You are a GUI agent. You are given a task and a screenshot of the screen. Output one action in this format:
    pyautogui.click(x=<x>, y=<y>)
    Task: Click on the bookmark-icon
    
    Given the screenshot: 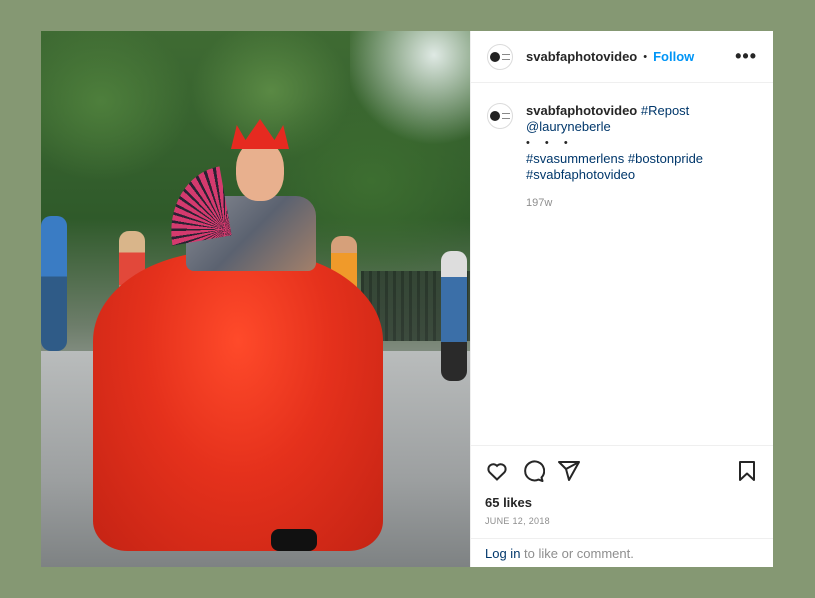 What is the action you would take?
    pyautogui.click(x=747, y=471)
    